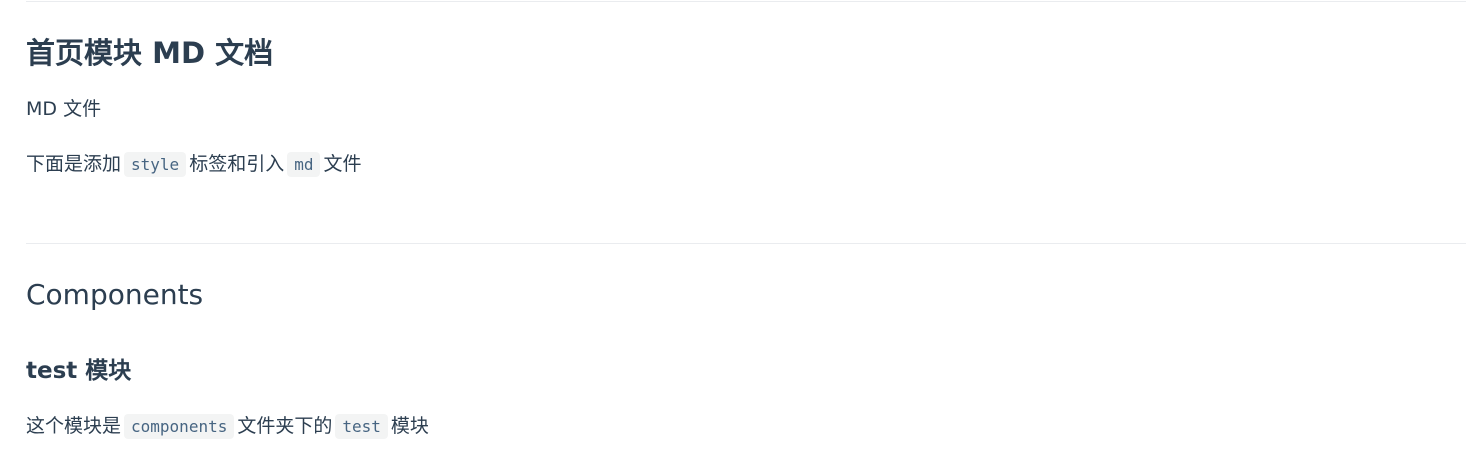 This screenshot has height=476, width=1474. I want to click on test-module-paragraph: 这个模块是 components 文件夹下的 test 模块, so click(227, 426).